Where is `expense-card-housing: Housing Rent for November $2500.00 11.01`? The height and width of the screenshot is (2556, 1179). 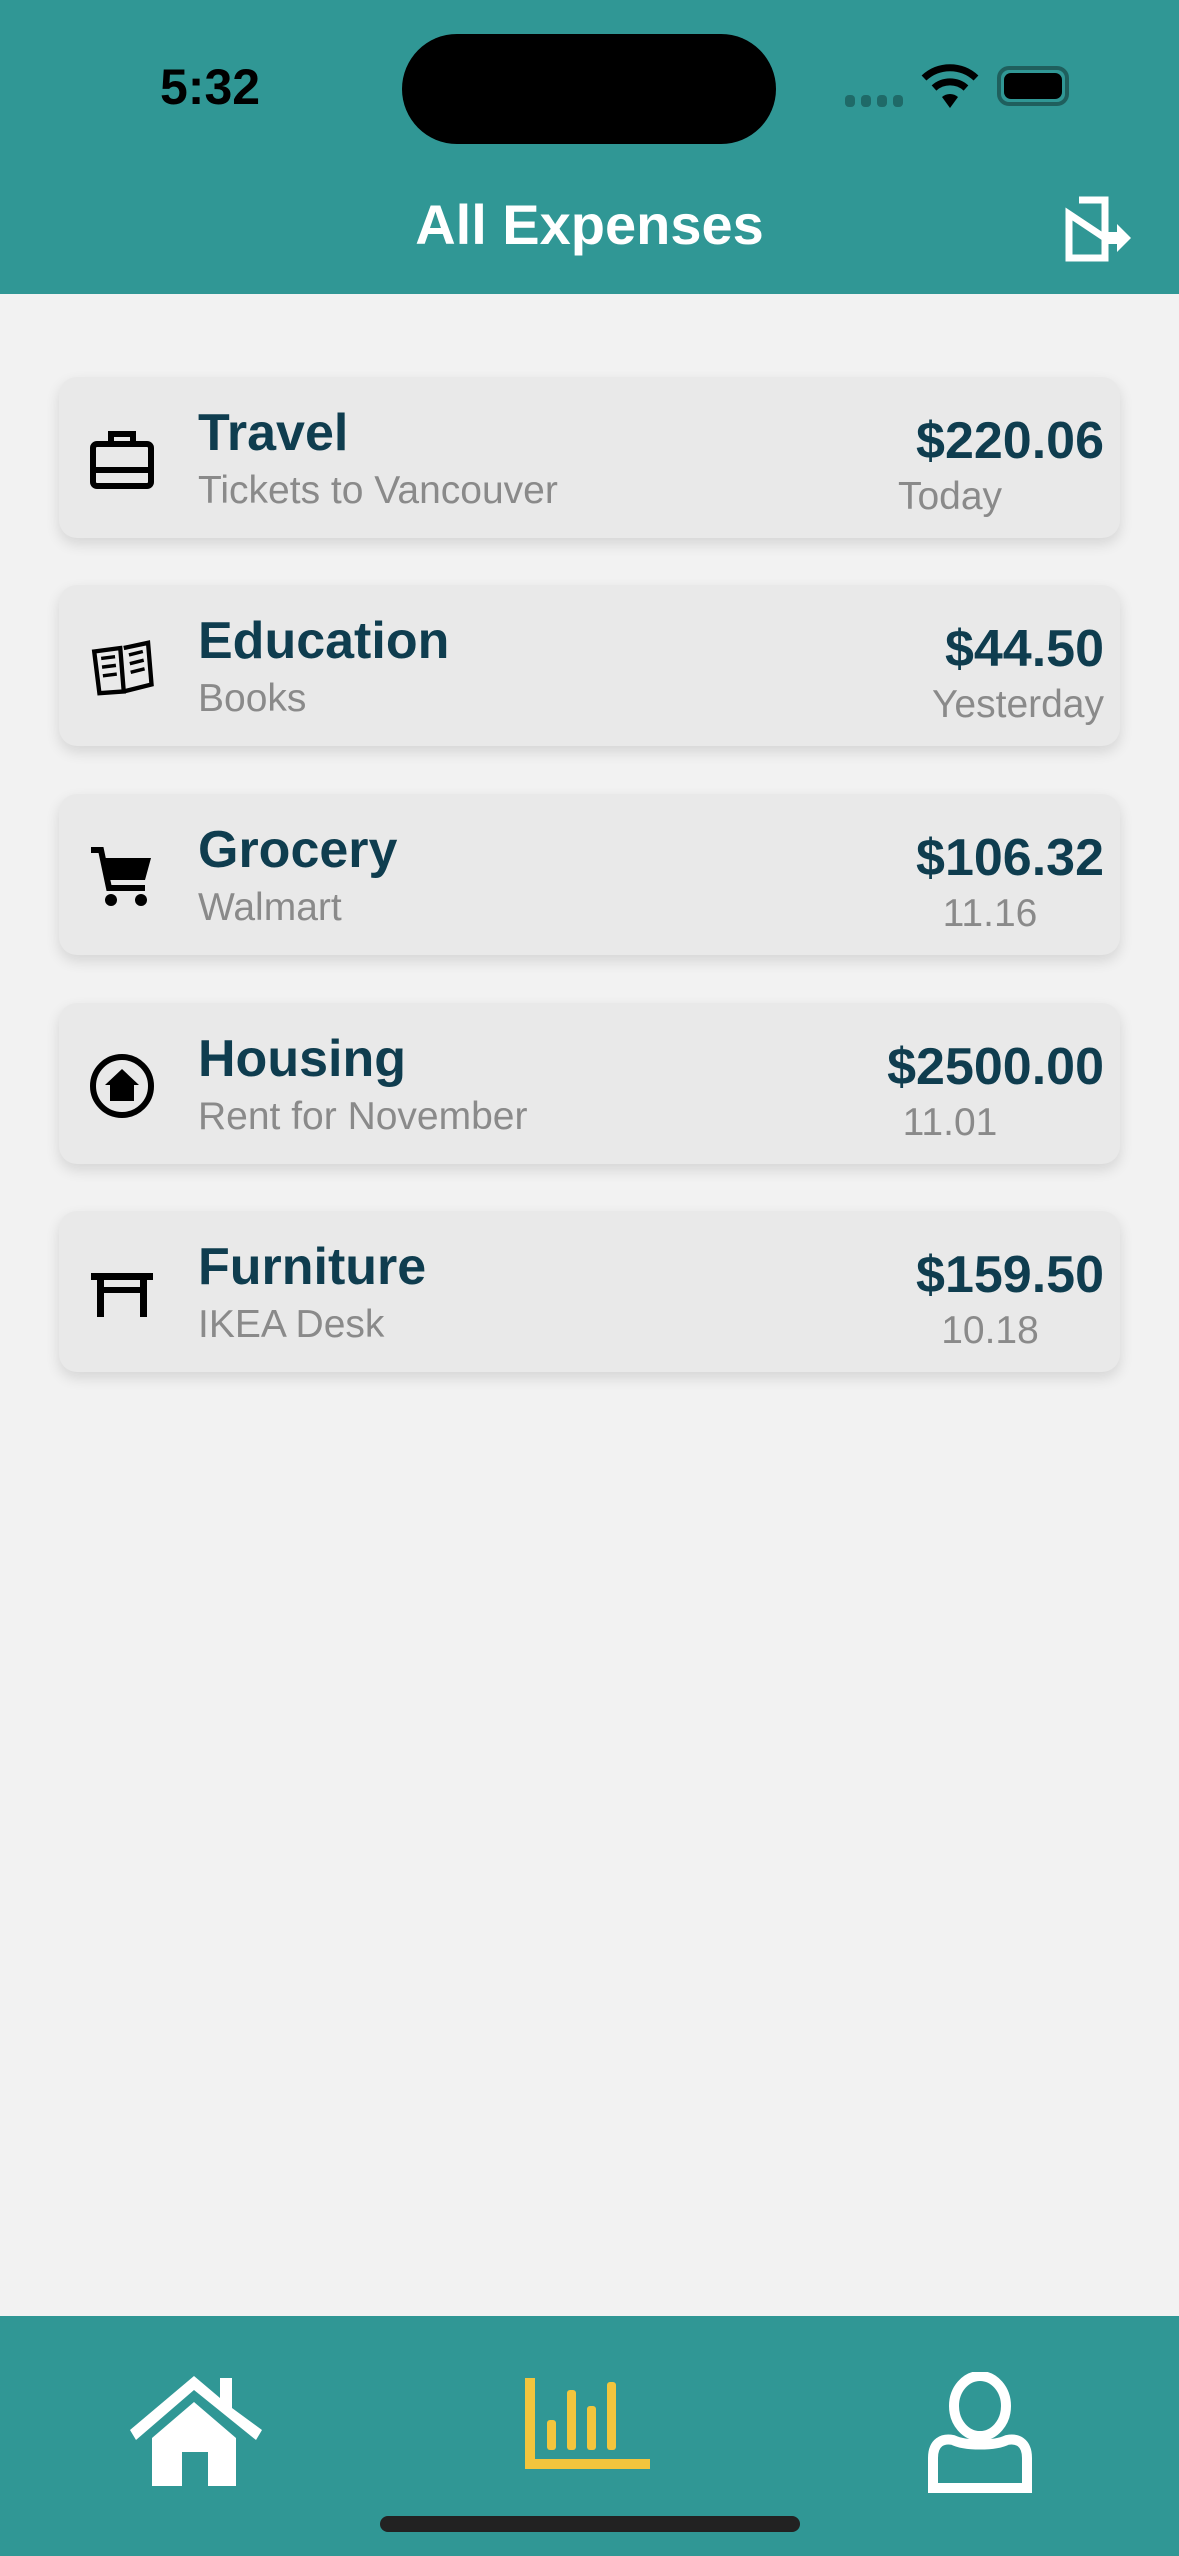 expense-card-housing: Housing Rent for November $2500.00 11.01 is located at coordinates (589, 1083).